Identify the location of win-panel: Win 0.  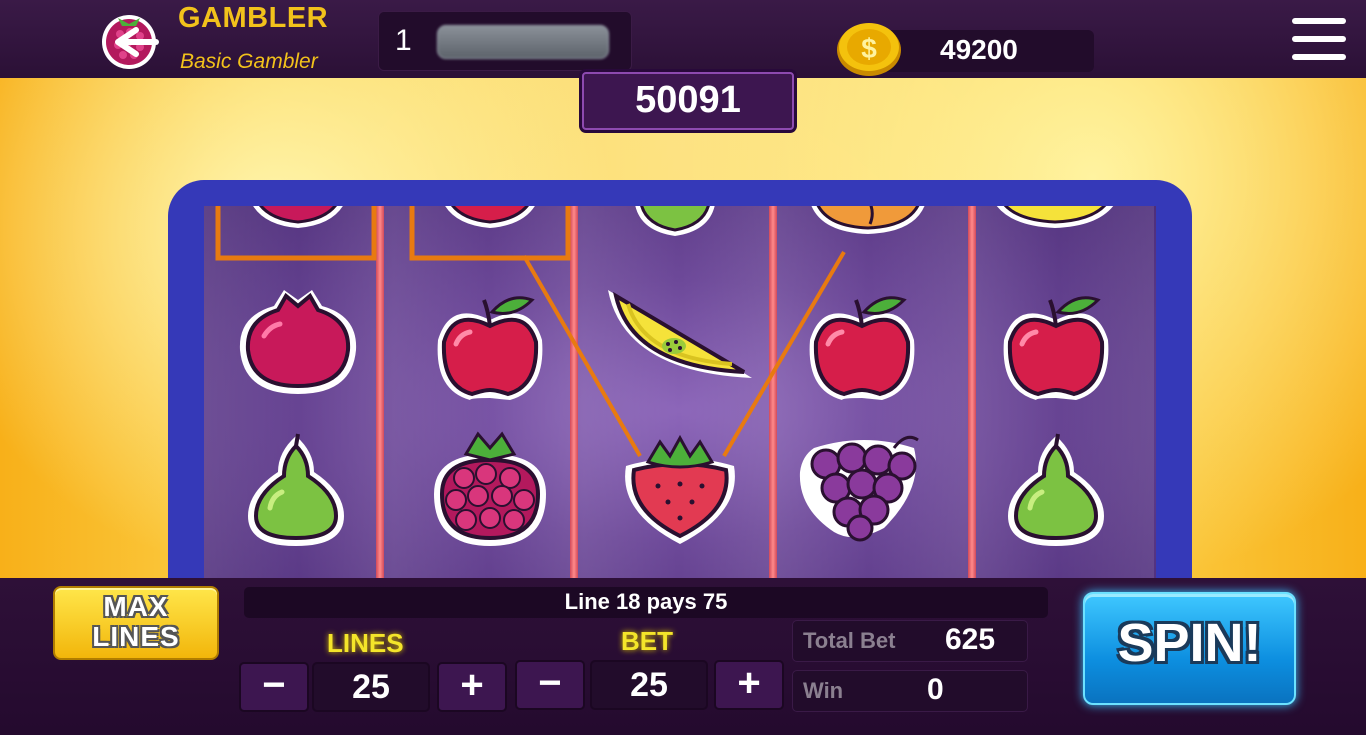
(910, 691).